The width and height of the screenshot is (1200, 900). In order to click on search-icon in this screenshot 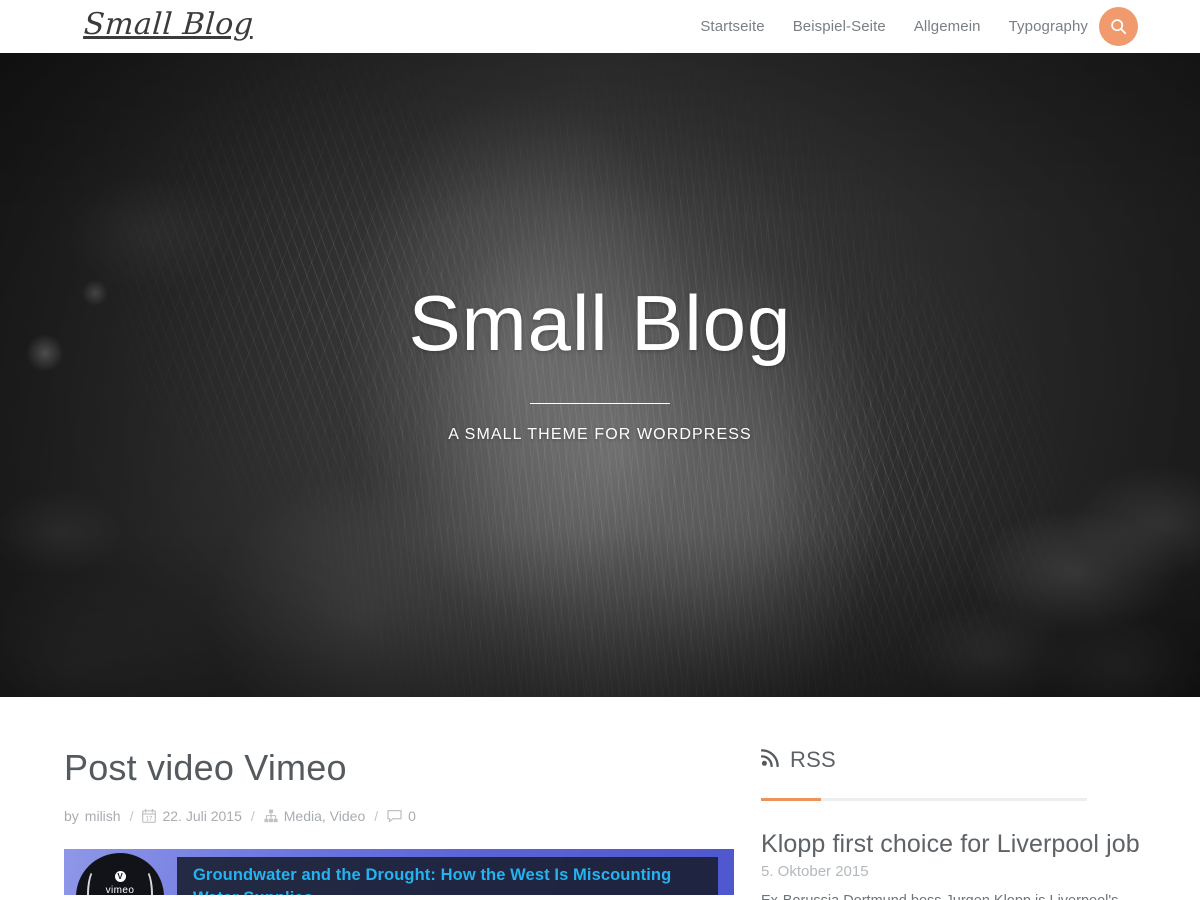, I will do `click(1118, 26)`.